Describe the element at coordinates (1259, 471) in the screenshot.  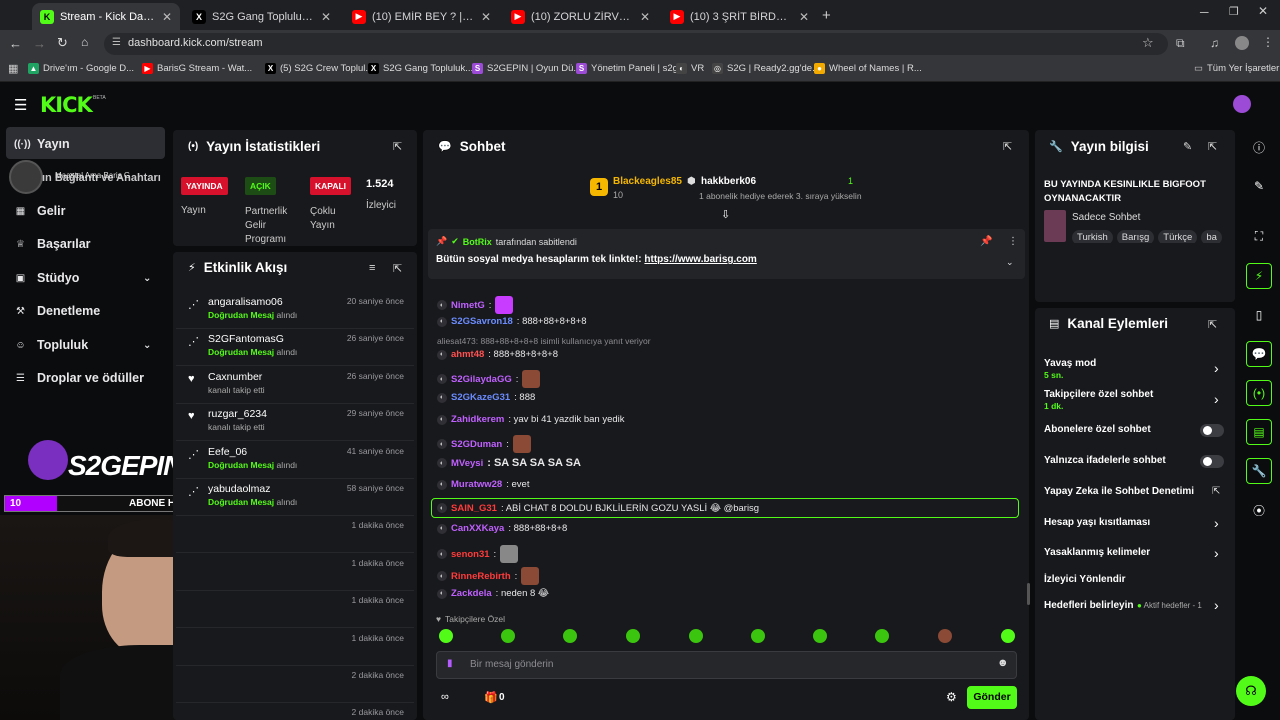
I see `tools-rail-icon: 🔧` at that location.